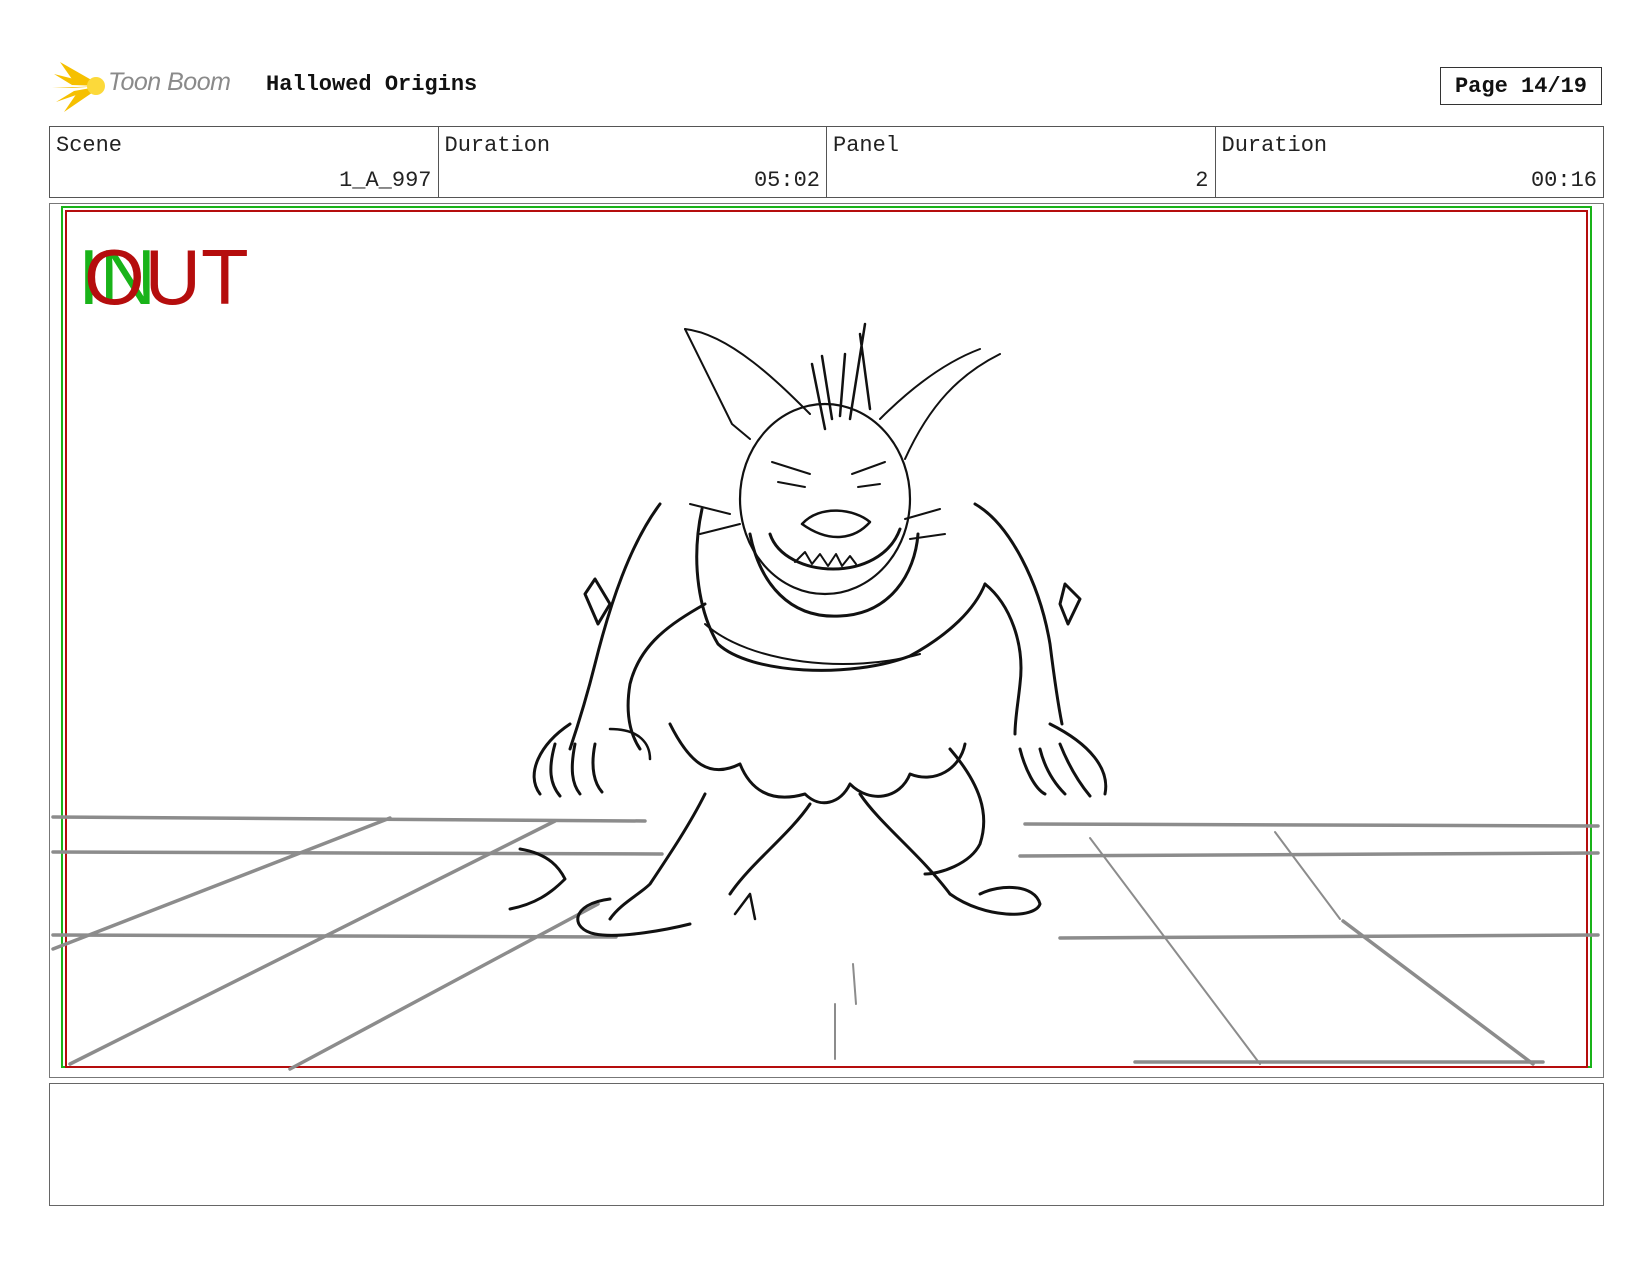 The width and height of the screenshot is (1648, 1276). What do you see at coordinates (1021, 162) in the screenshot?
I see `panel-cell: Panel 2` at bounding box center [1021, 162].